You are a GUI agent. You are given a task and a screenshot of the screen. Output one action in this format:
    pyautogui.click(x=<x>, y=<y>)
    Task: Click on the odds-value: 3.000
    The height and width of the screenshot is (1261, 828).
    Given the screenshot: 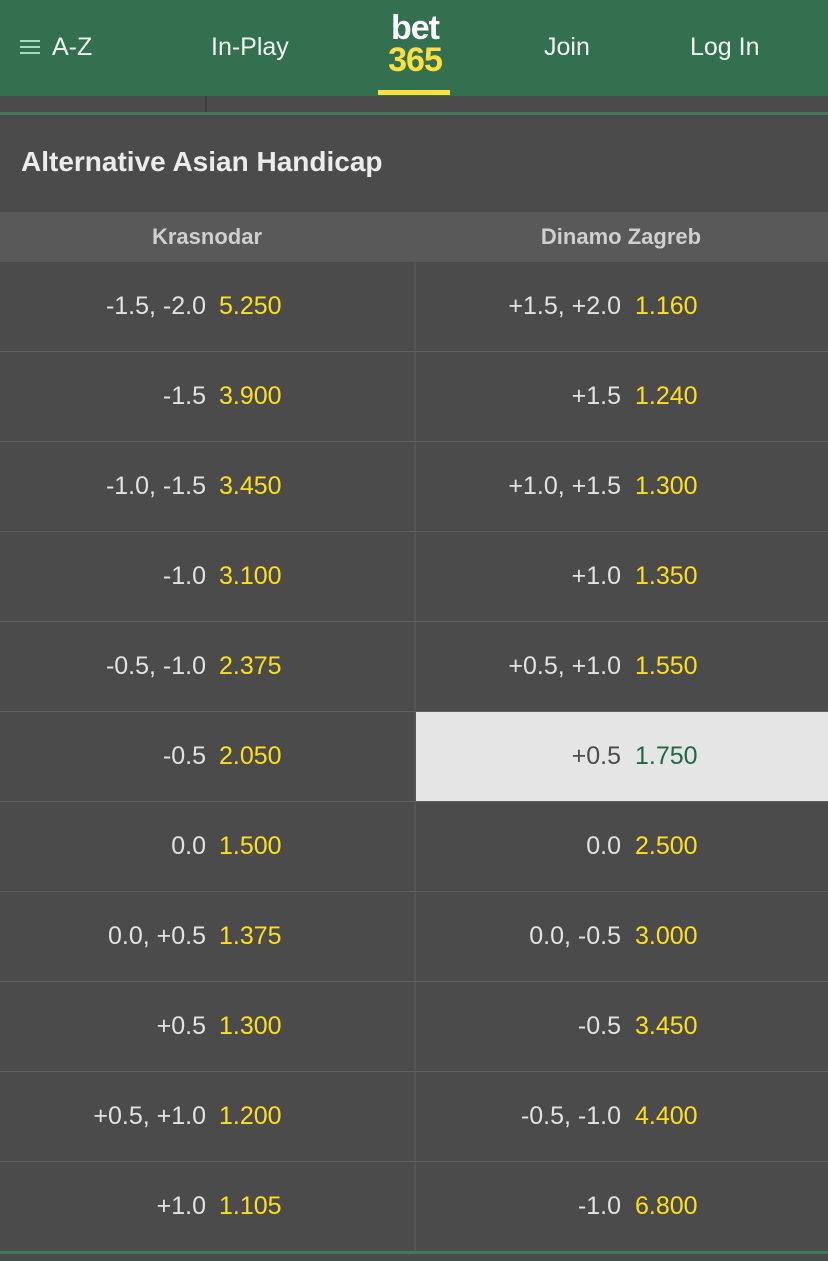 What is the action you would take?
    pyautogui.click(x=666, y=936)
    